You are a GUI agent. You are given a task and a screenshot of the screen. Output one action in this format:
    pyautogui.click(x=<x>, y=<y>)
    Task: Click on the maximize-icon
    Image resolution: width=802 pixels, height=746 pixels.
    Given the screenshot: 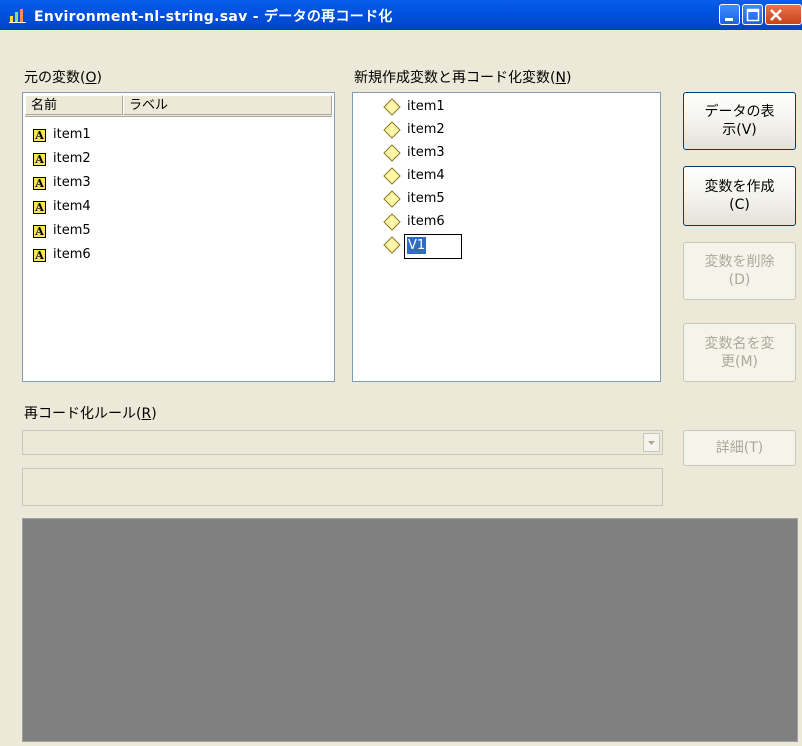 What is the action you would take?
    pyautogui.click(x=753, y=15)
    